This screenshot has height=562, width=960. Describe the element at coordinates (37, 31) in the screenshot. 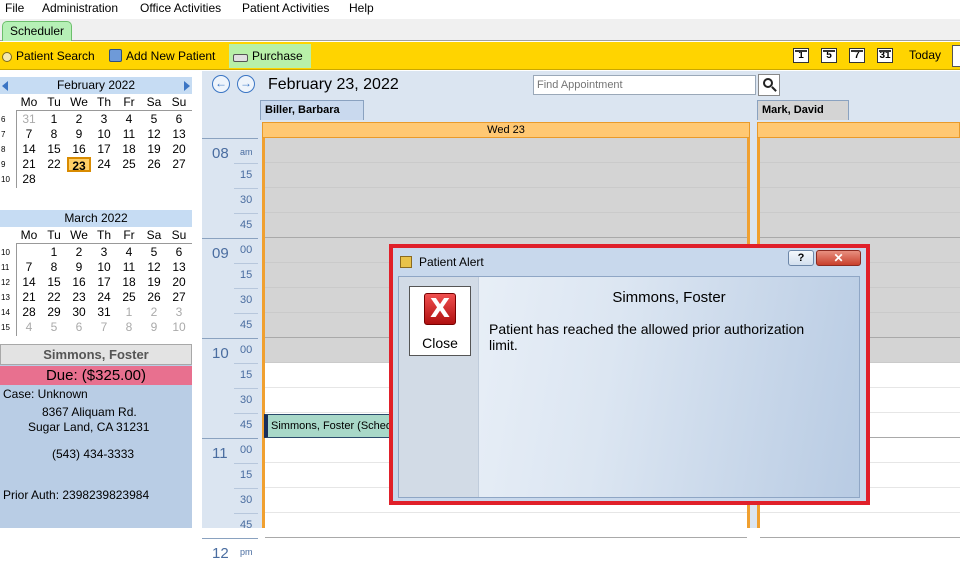

I see `tab-scheduler: Scheduler` at that location.